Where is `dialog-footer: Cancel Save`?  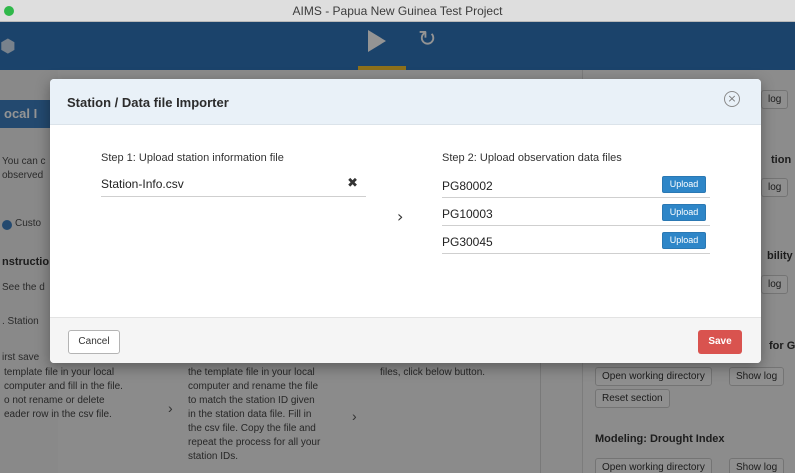 dialog-footer: Cancel Save is located at coordinates (405, 340).